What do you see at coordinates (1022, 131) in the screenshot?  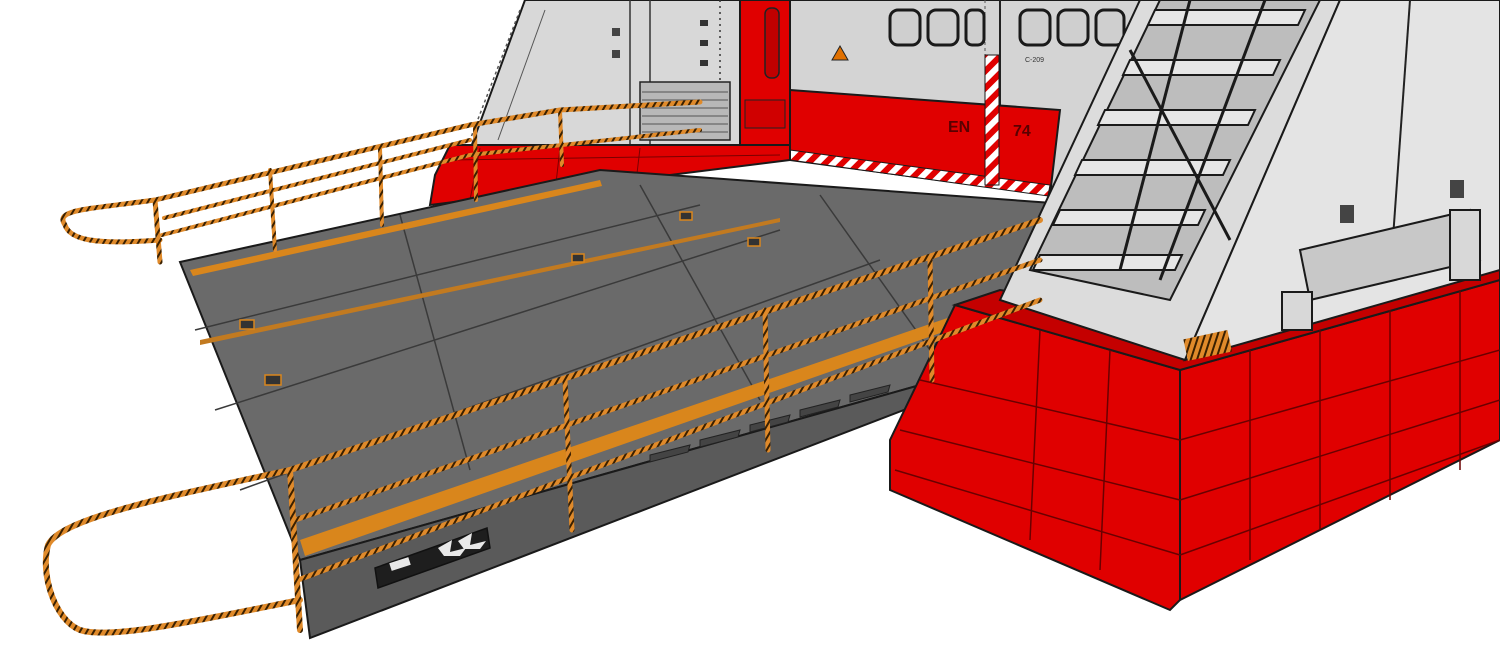 I see `hull-number: 74` at bounding box center [1022, 131].